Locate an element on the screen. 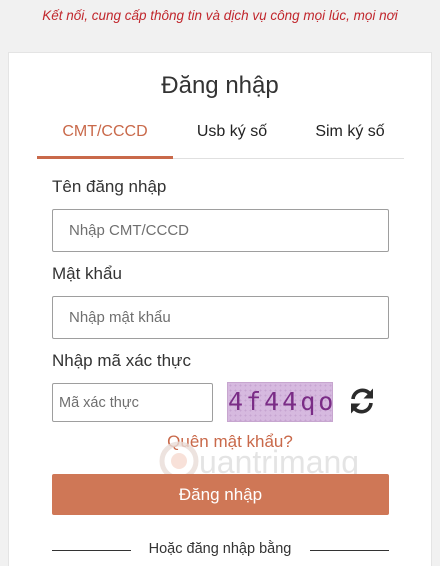 The width and height of the screenshot is (440, 566). password-label: Mật khẩu is located at coordinates (87, 273).